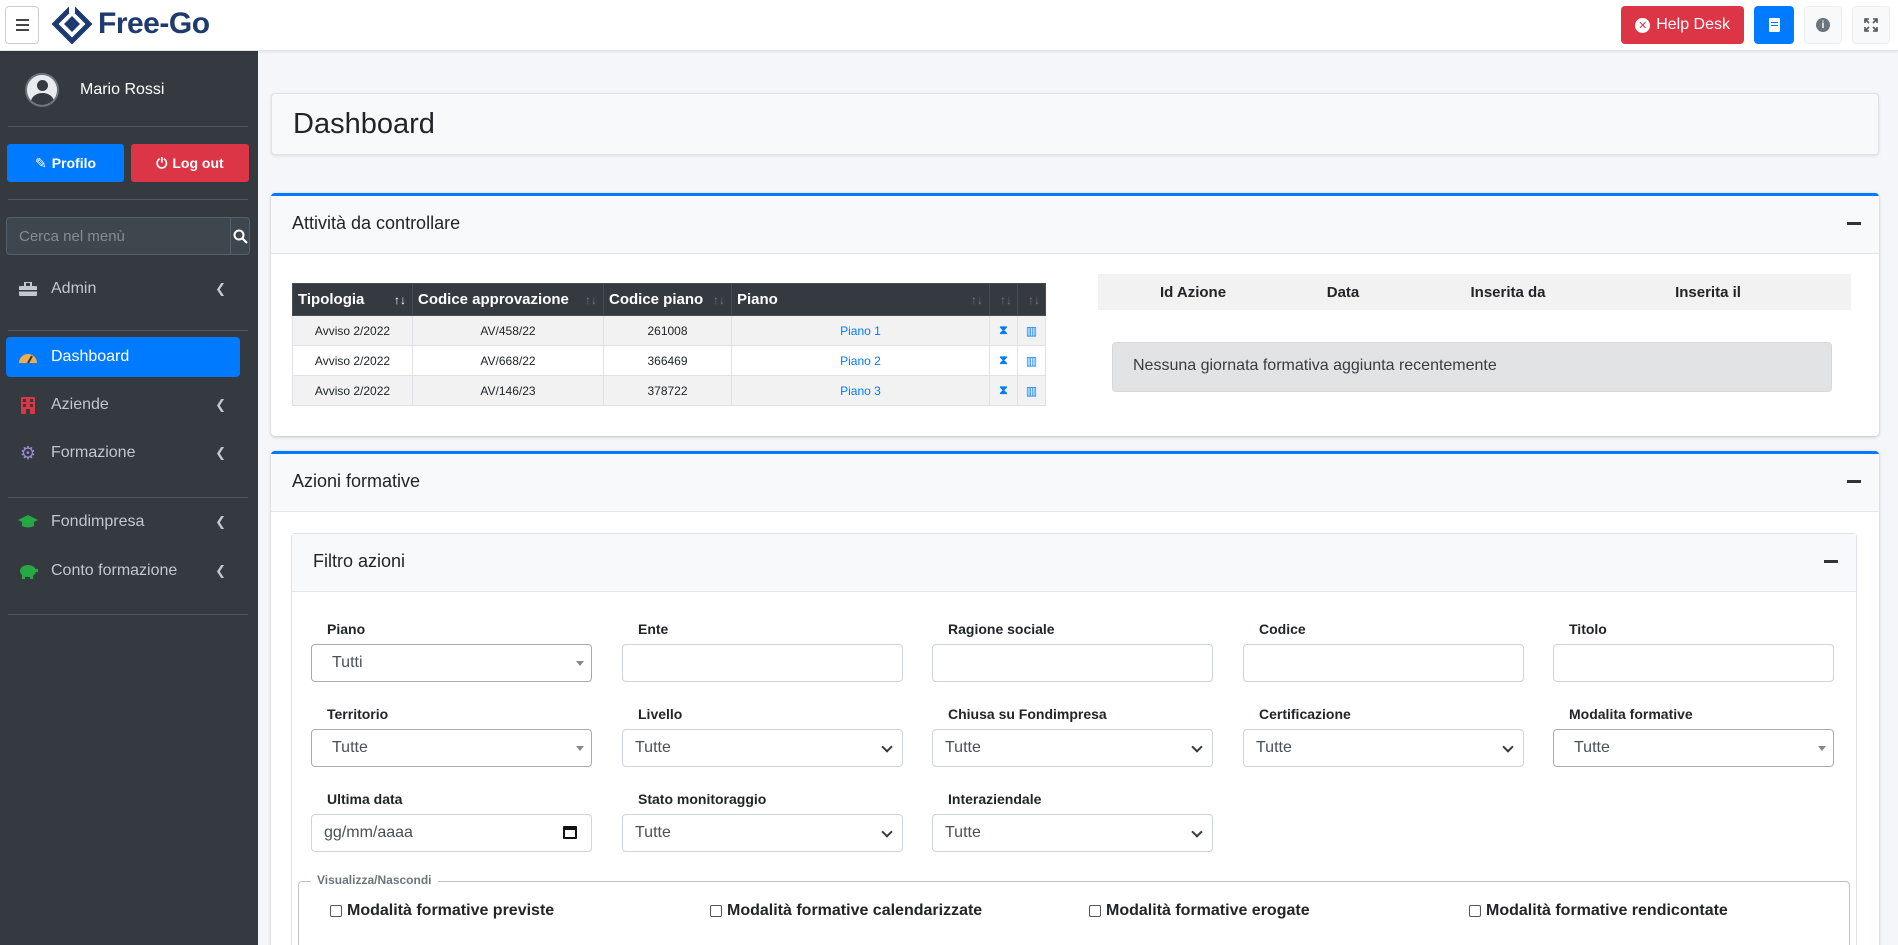 This screenshot has height=945, width=1898. I want to click on ultima-data-input: gg/mm/aaaa, so click(451, 833).